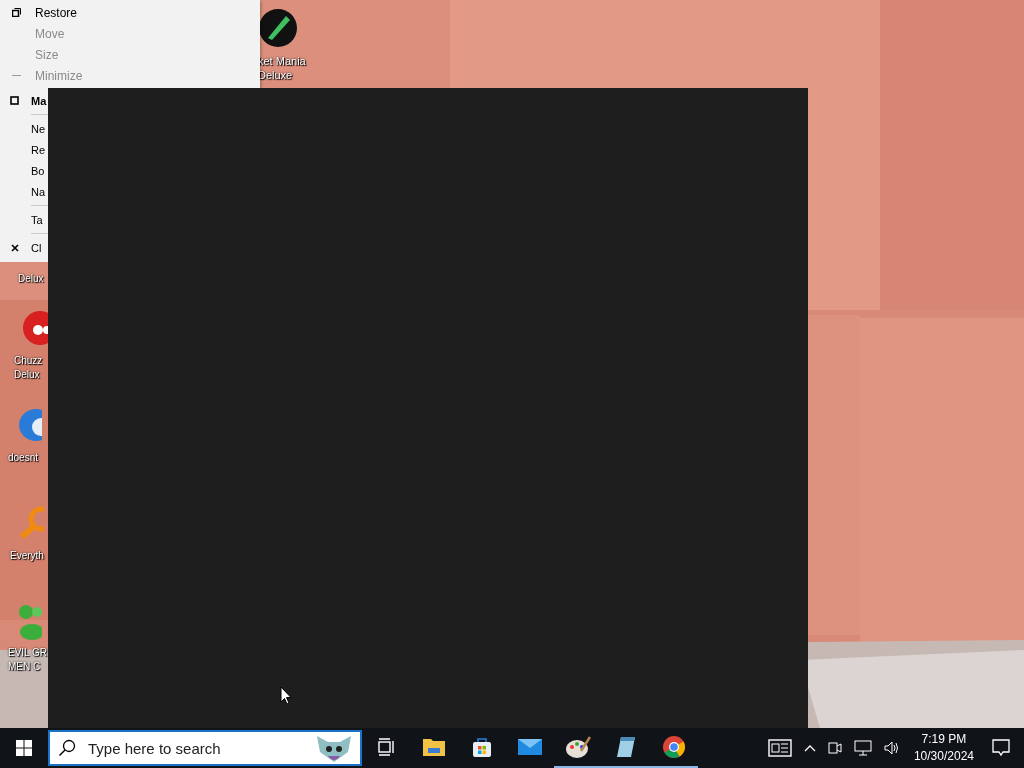  I want to click on menu-item: Na, so click(24, 191).